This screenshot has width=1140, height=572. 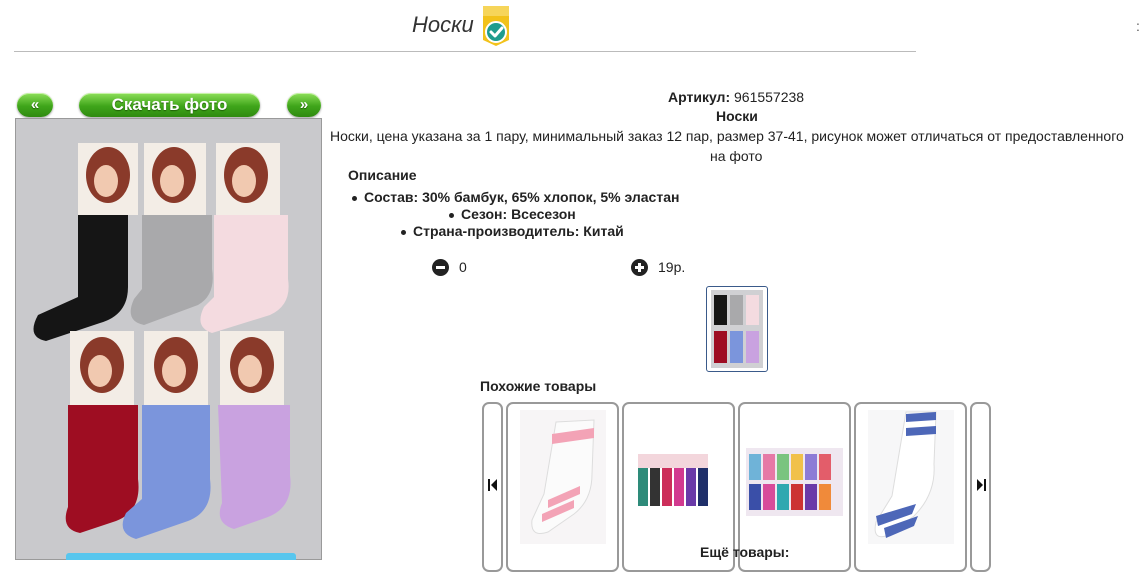 What do you see at coordinates (737, 116) in the screenshot?
I see `product-name: Носки` at bounding box center [737, 116].